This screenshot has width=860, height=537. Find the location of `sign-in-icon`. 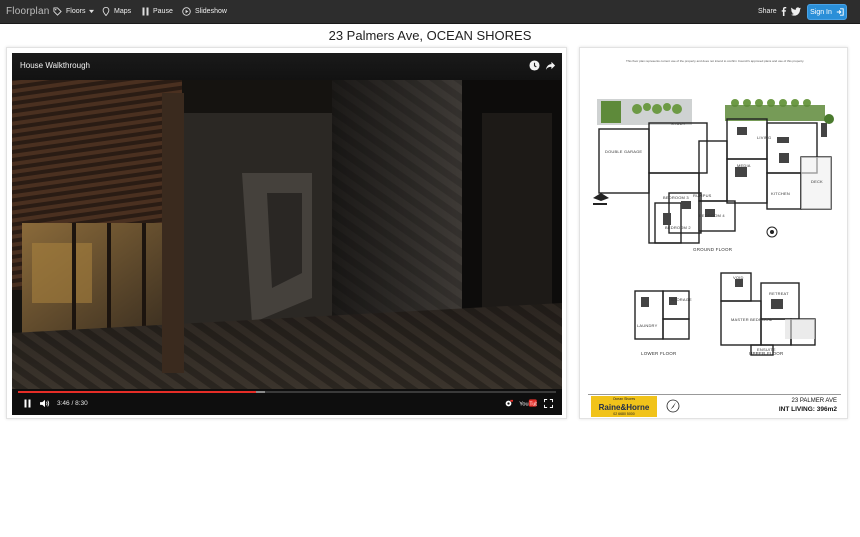

sign-in-icon is located at coordinates (840, 12).